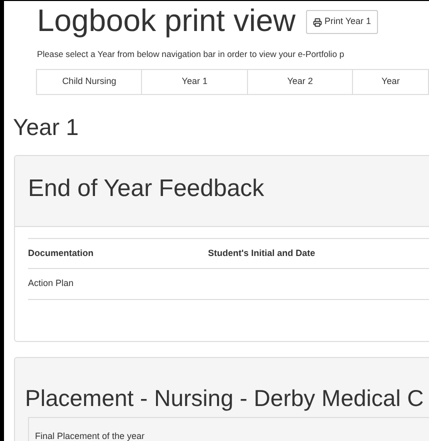  What do you see at coordinates (194, 81) in the screenshot?
I see `year-tab: Year 1` at bounding box center [194, 81].